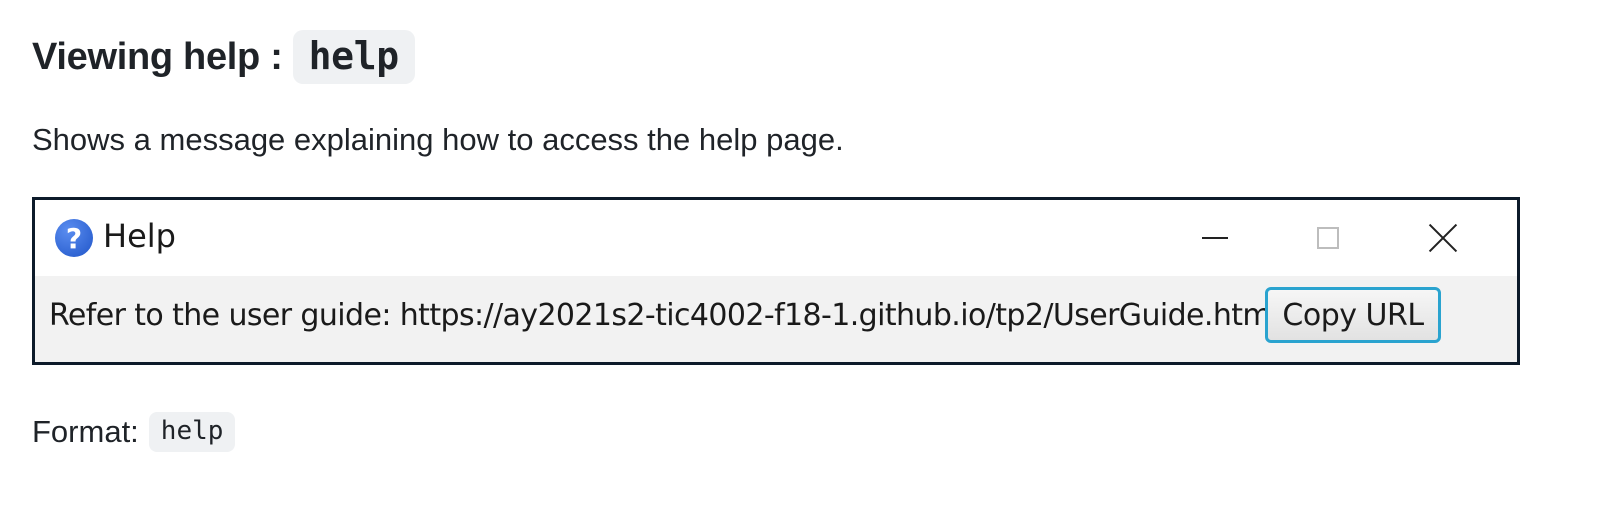 The image size is (1614, 508). I want to click on format-command-code: help, so click(192, 432).